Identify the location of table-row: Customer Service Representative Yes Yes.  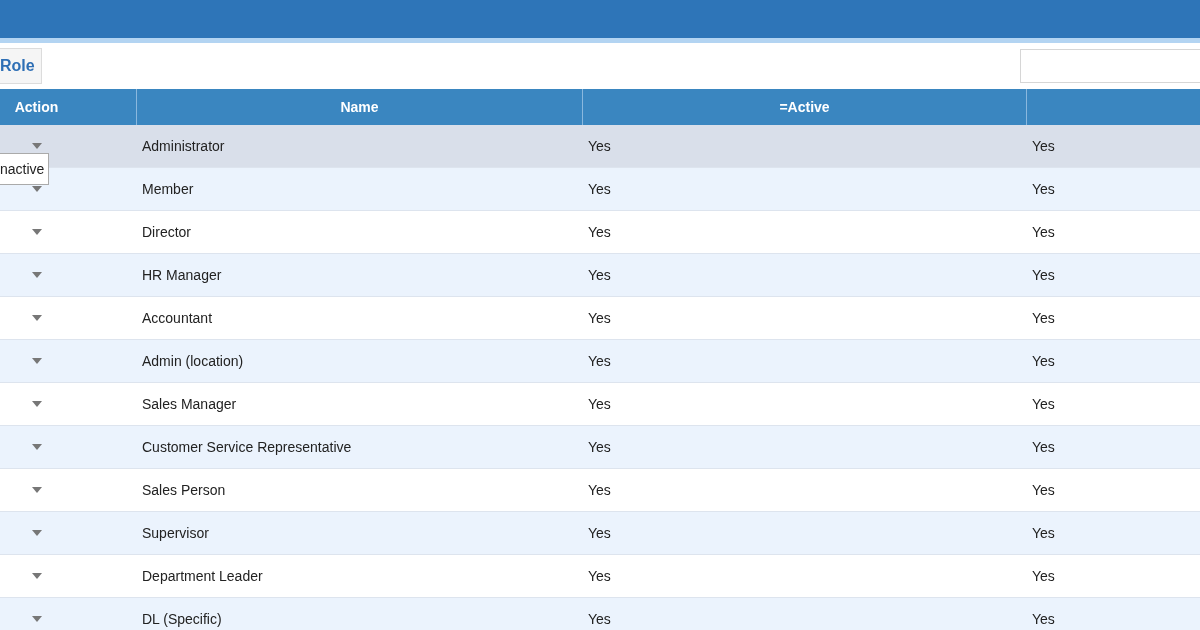
(600, 447).